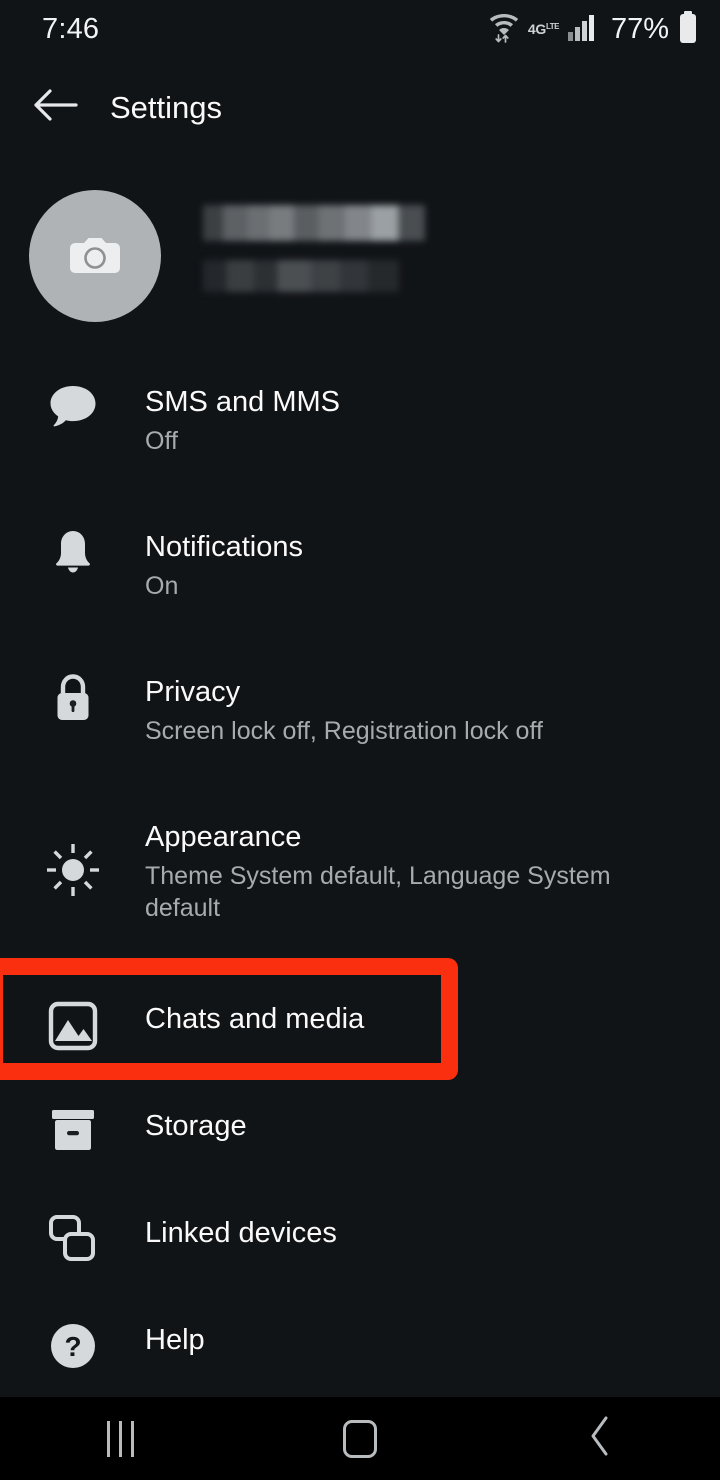 This screenshot has width=720, height=1480. I want to click on archive-box-icon, so click(72, 1130).